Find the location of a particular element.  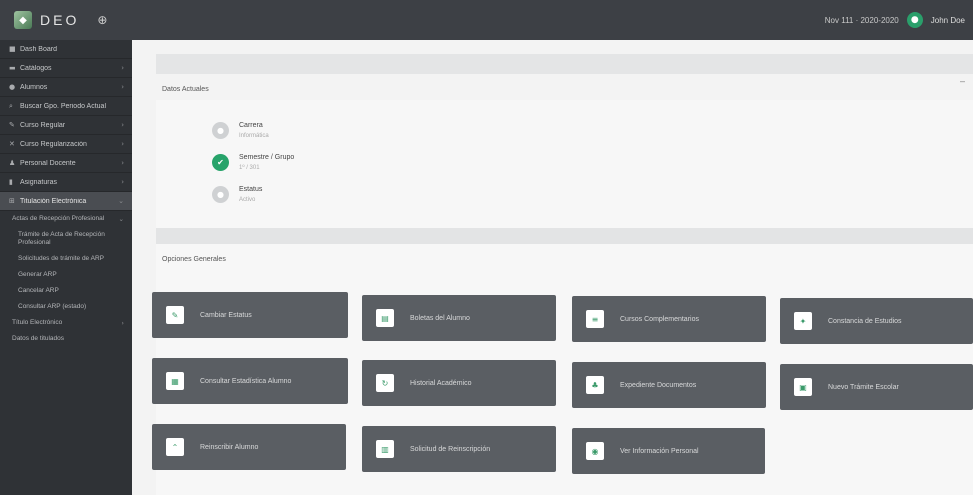

sidebar-subitem-label: Trámite de Acta de Recepción Profesional is located at coordinates (61, 238).